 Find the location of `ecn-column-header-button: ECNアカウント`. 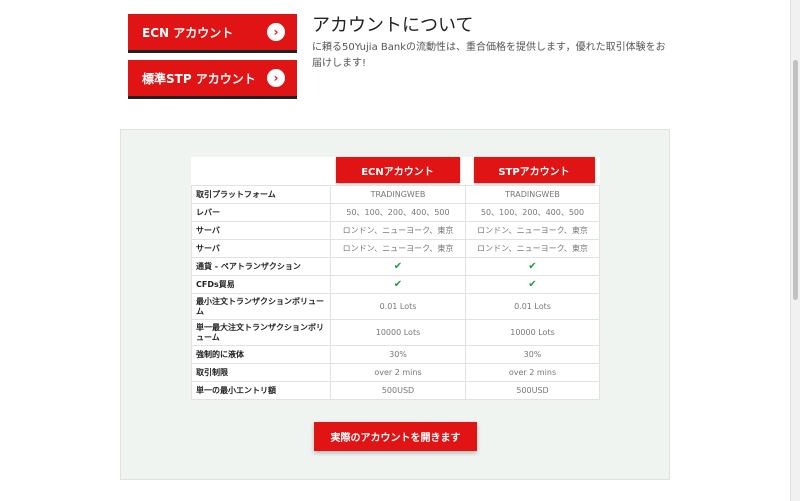

ecn-column-header-button: ECNアカウント is located at coordinates (397, 170).